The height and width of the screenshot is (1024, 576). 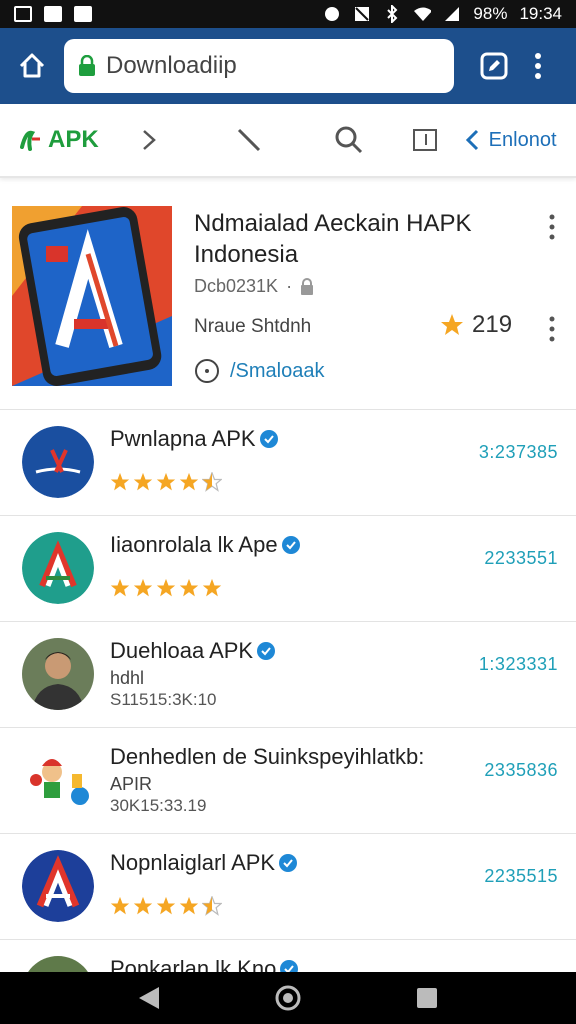 I want to click on download-count: 1:323331, so click(x=518, y=664).